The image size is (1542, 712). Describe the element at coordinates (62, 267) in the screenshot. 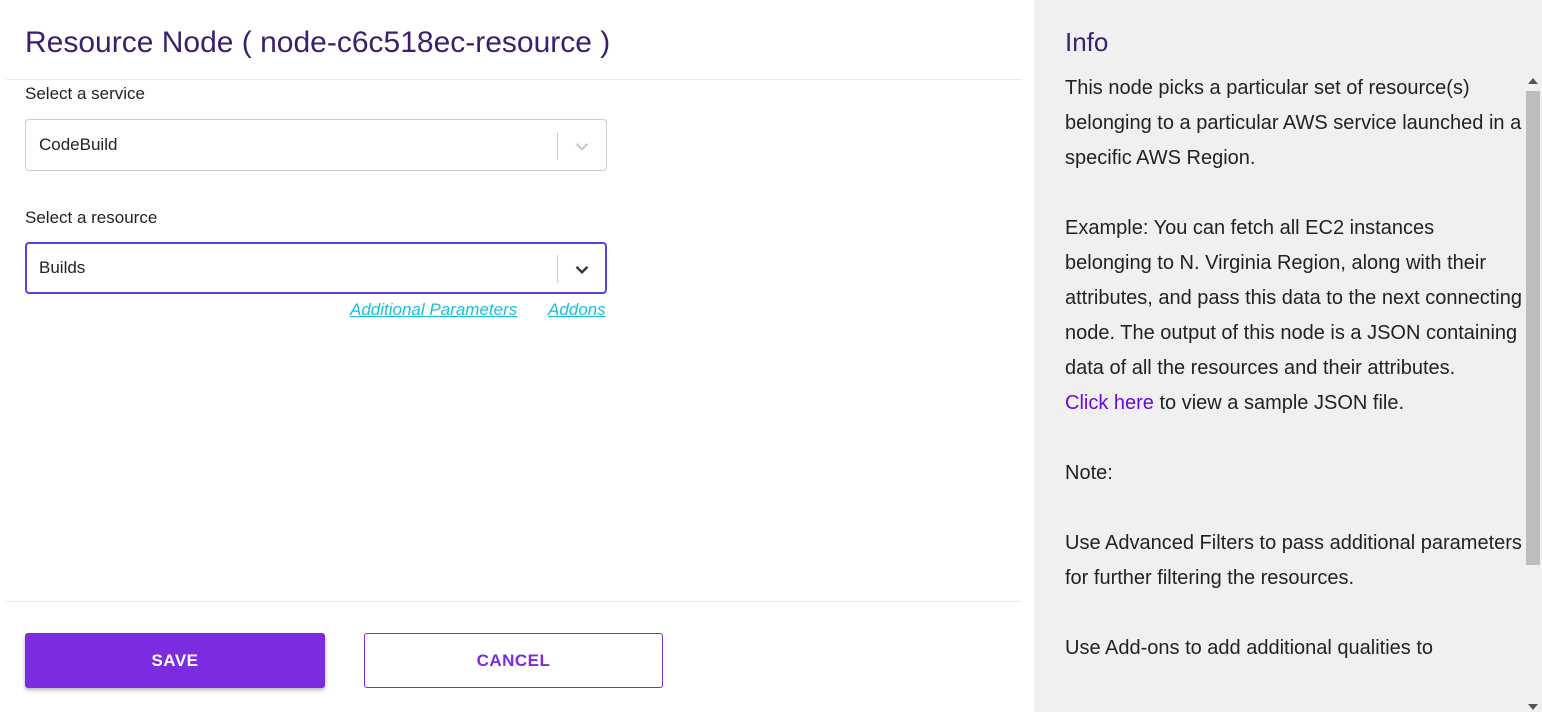

I see `resource-select-value: Builds` at that location.